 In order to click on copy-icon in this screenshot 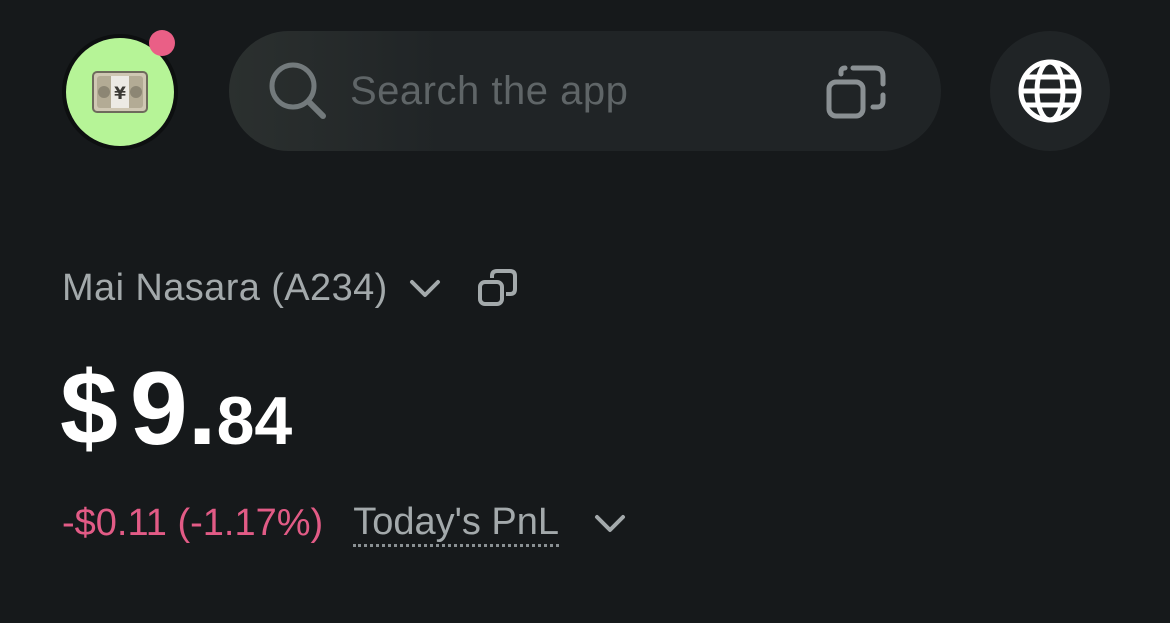, I will do `click(498, 288)`.